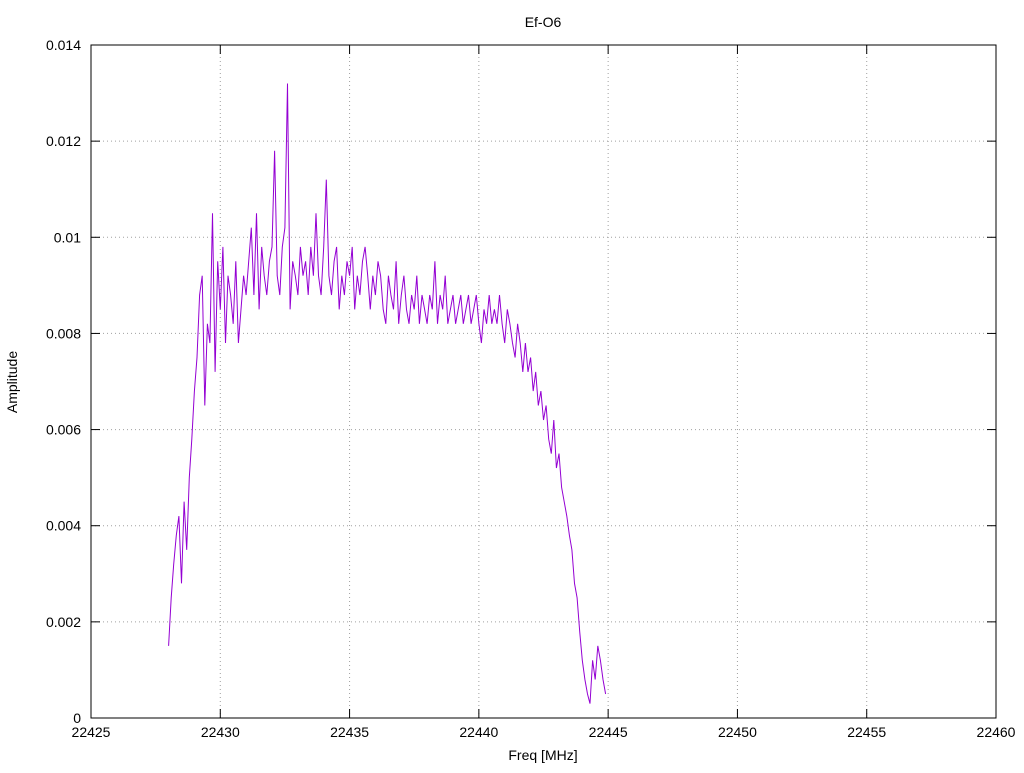  Describe the element at coordinates (12, 382) in the screenshot. I see `y-axis-label: Amplitude` at that location.